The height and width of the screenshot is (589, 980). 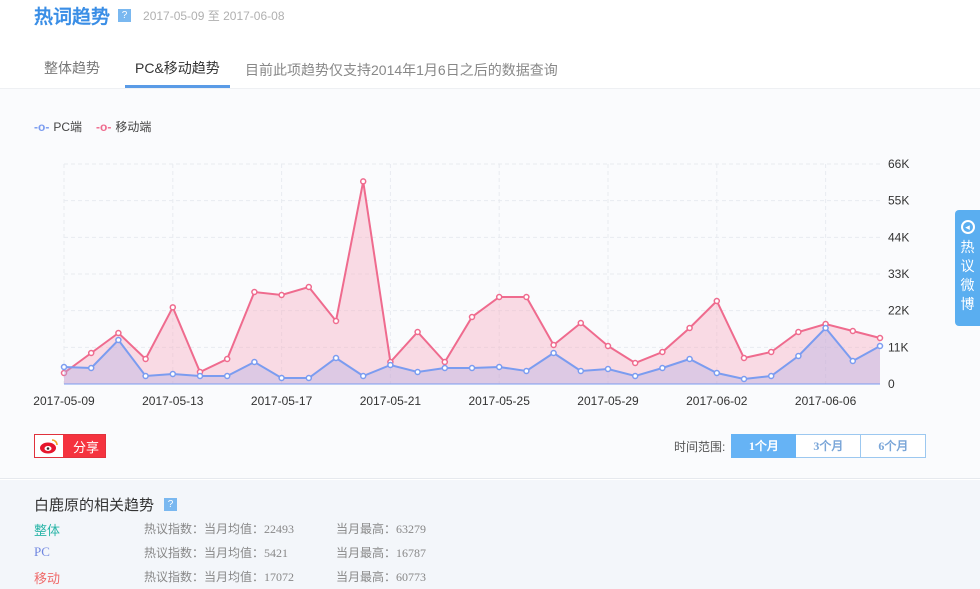 I want to click on x-tick-label: 2017-05-25, so click(x=500, y=401).